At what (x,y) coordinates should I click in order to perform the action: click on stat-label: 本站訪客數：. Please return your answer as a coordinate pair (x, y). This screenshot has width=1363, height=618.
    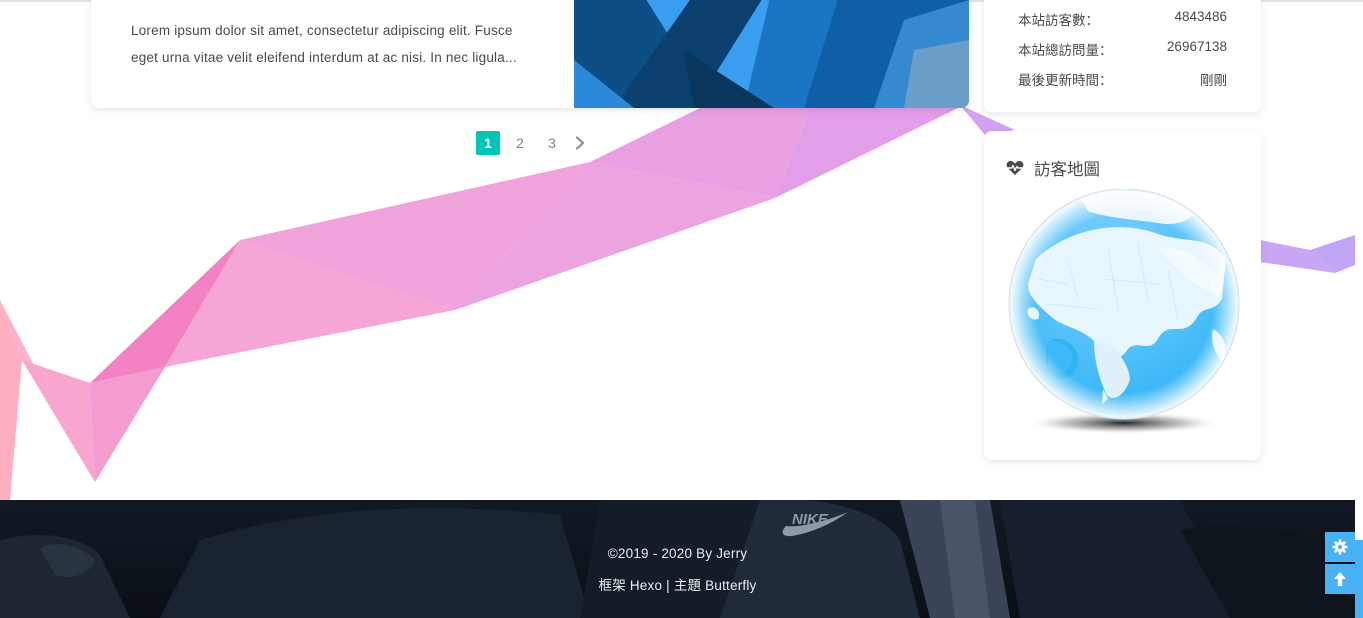
    Looking at the image, I should click on (1058, 20).